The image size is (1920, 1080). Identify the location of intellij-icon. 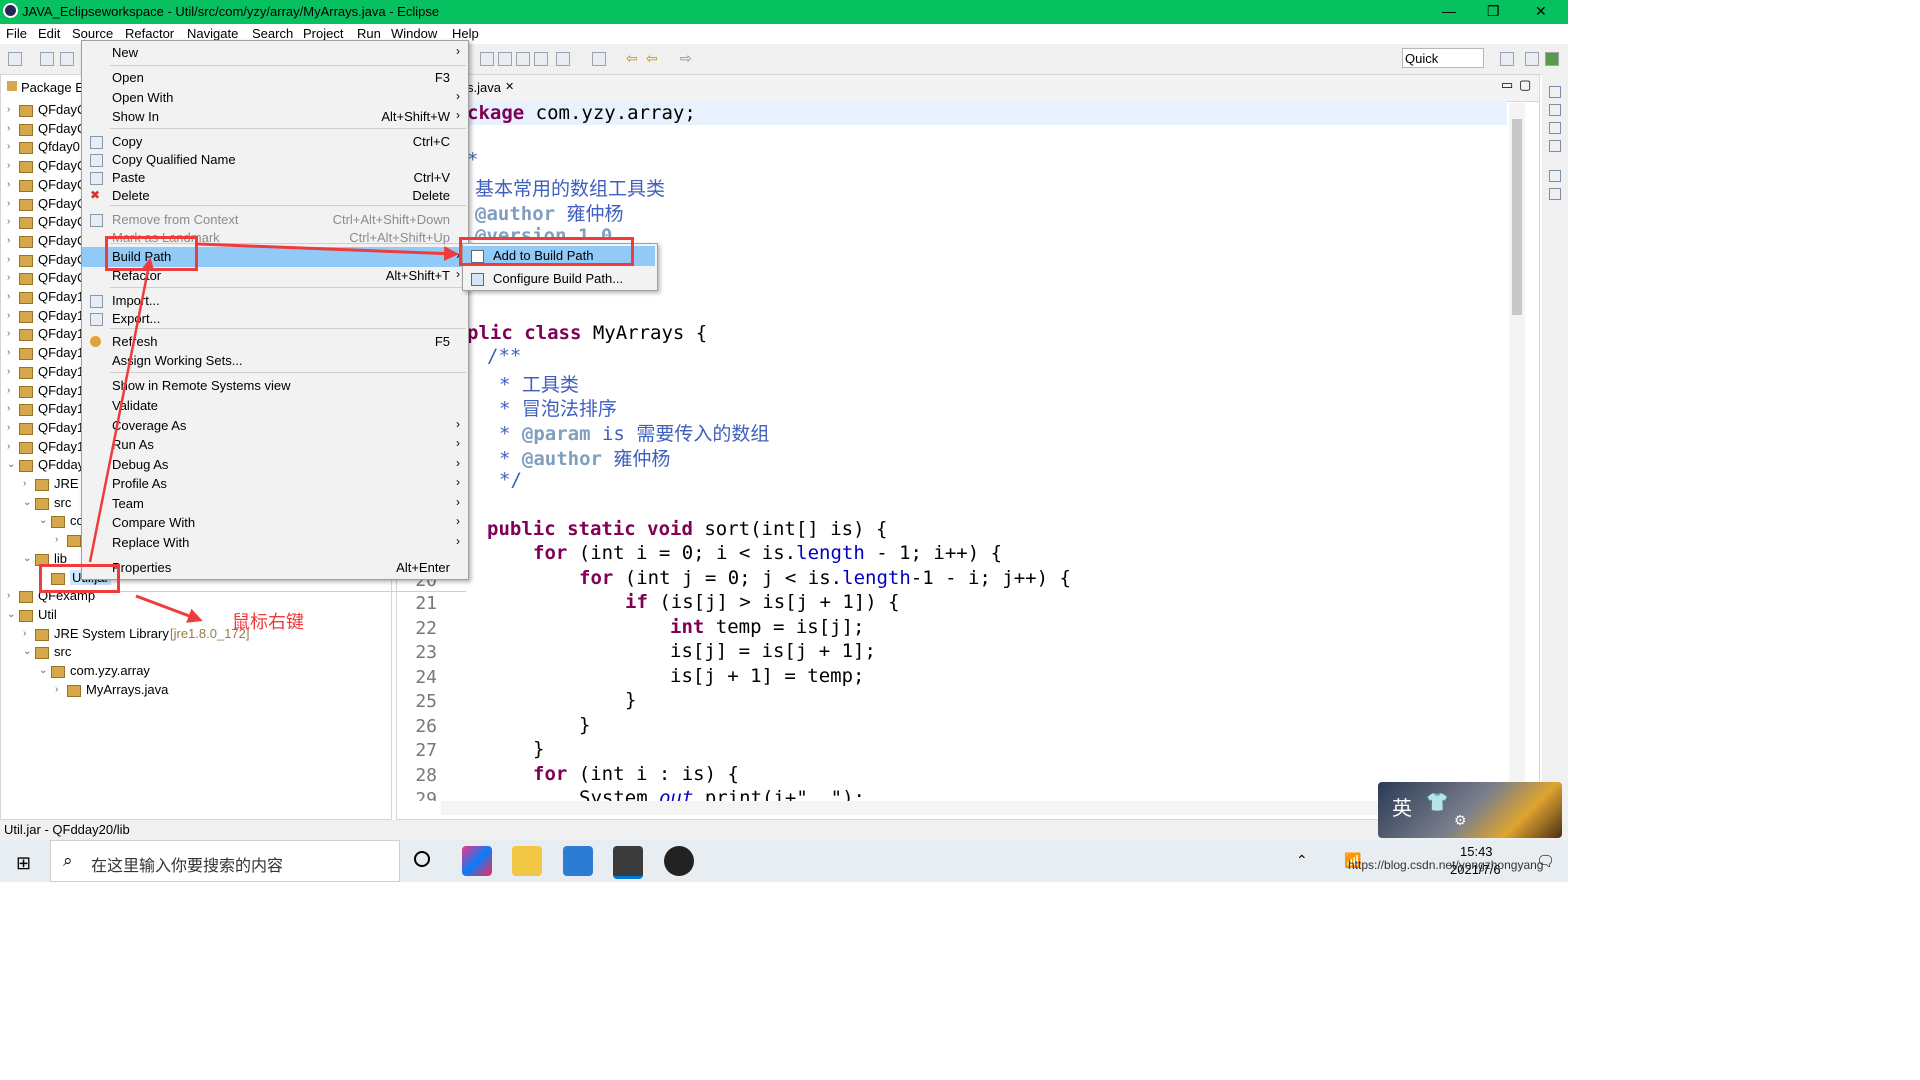
(477, 861).